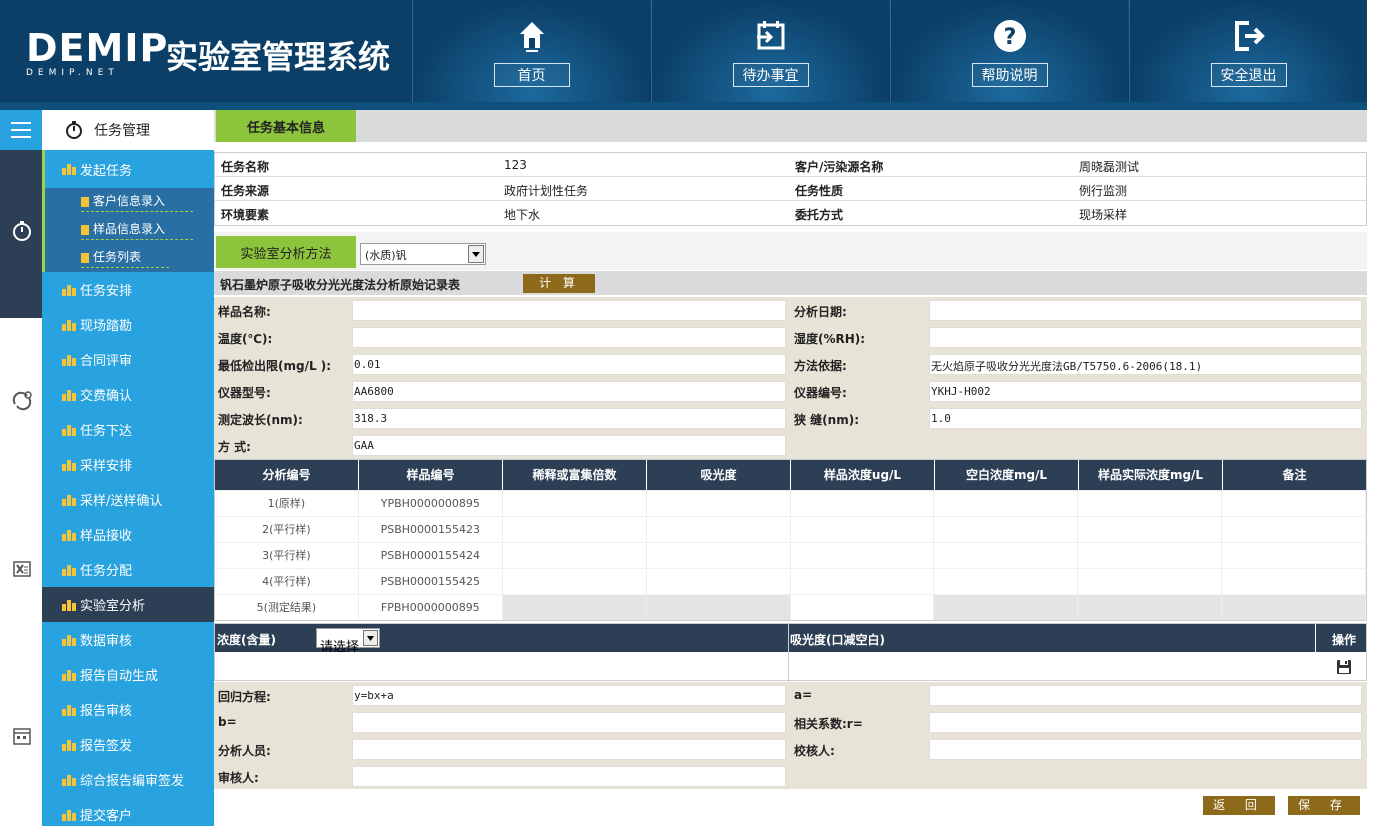 The width and height of the screenshot is (1377, 826). I want to click on calendar-icon, so click(22, 736).